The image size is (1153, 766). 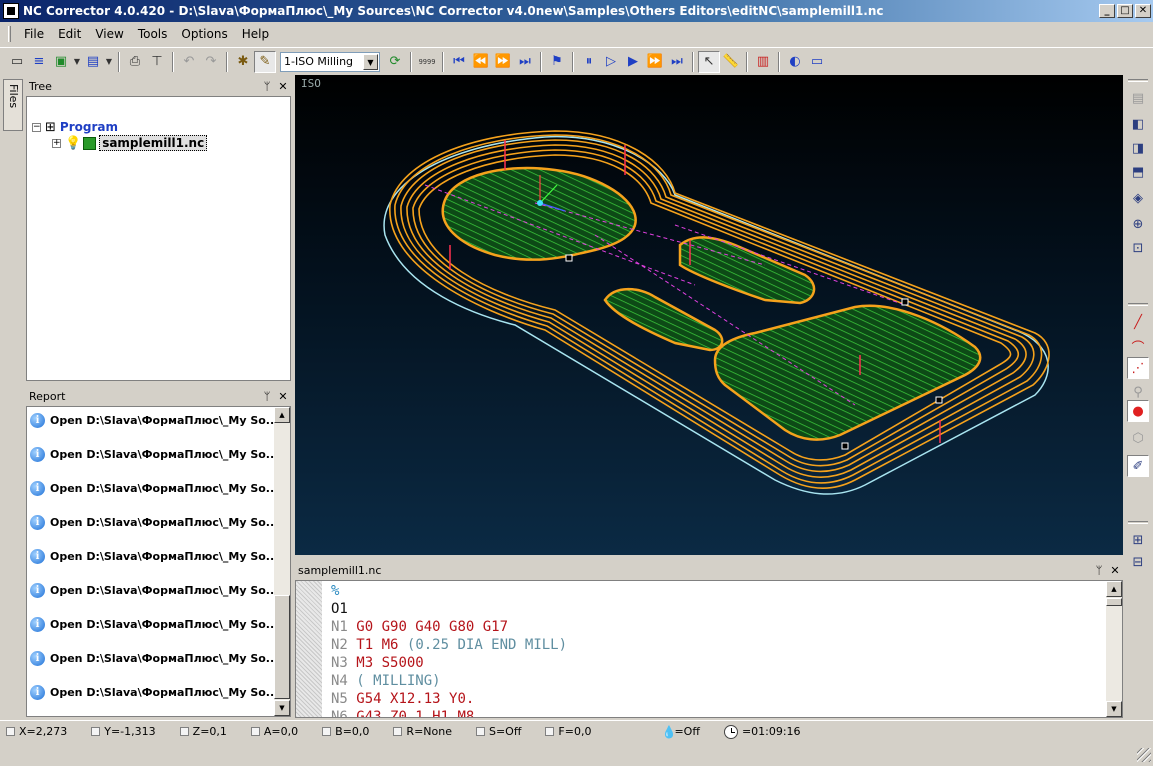 I want to click on view-side-icon: ◨, so click(x=1138, y=148).